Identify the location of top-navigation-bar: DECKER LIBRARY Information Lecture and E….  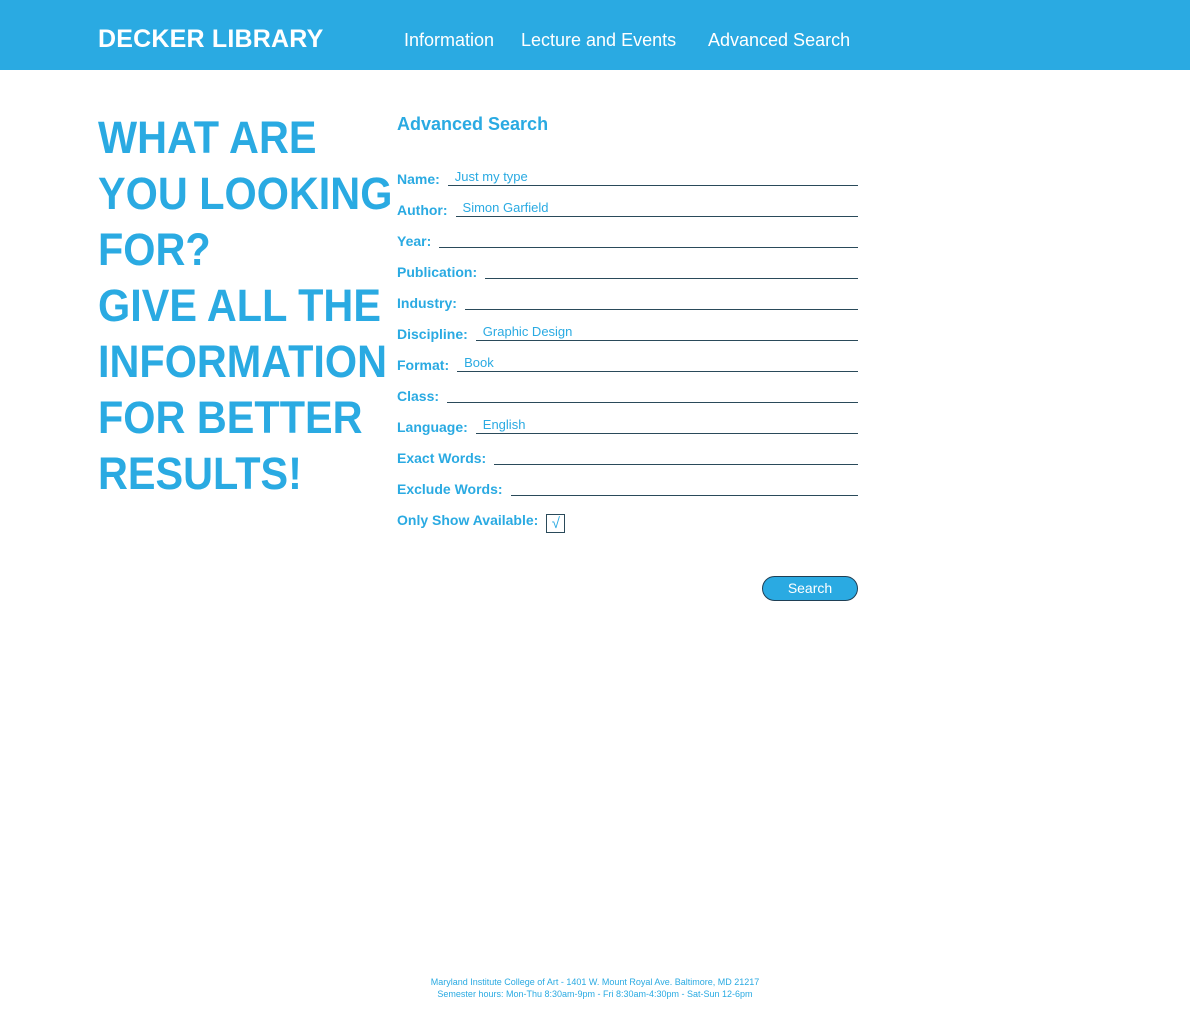
(595, 35).